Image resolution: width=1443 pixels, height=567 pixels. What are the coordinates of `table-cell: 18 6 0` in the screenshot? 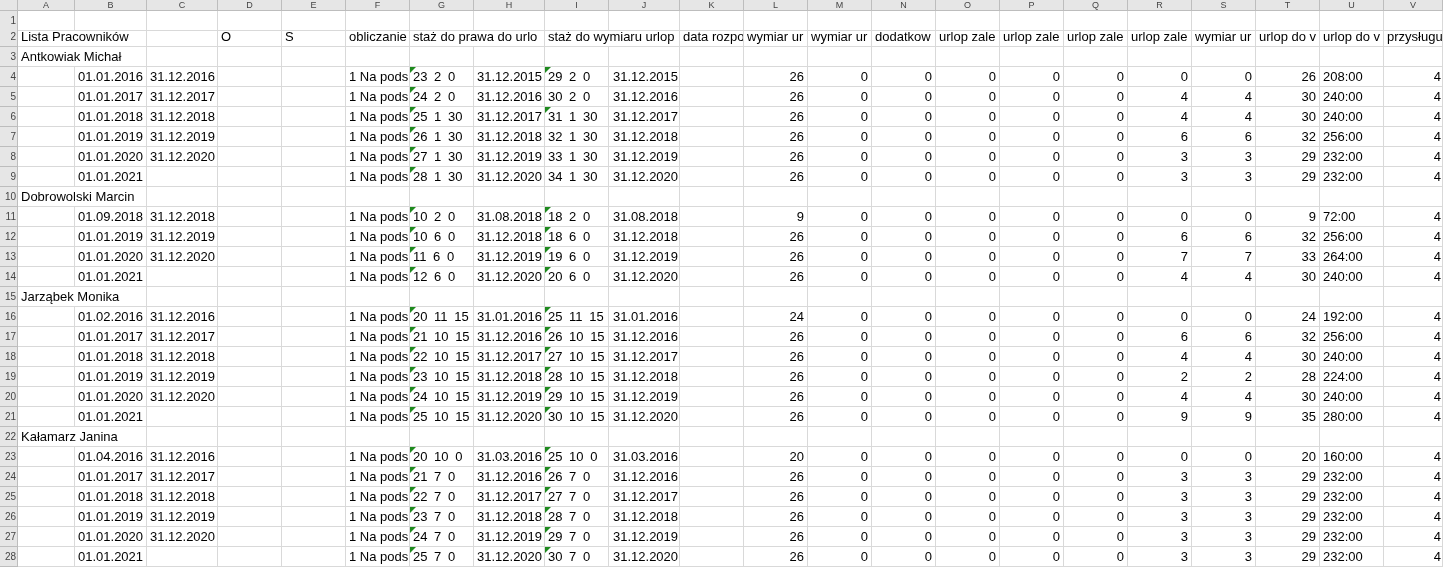 It's located at (577, 237).